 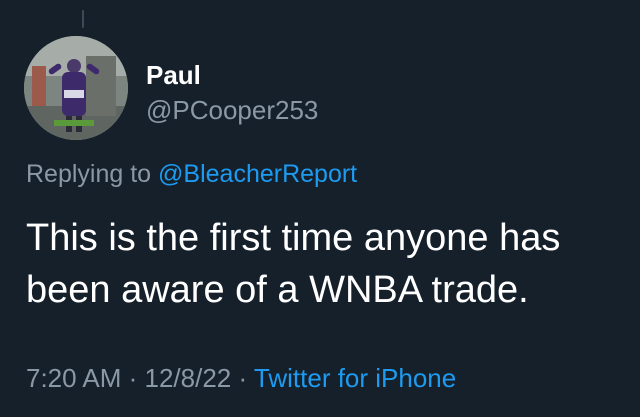 What do you see at coordinates (188, 378) in the screenshot?
I see `tweet-date: 12/8/22` at bounding box center [188, 378].